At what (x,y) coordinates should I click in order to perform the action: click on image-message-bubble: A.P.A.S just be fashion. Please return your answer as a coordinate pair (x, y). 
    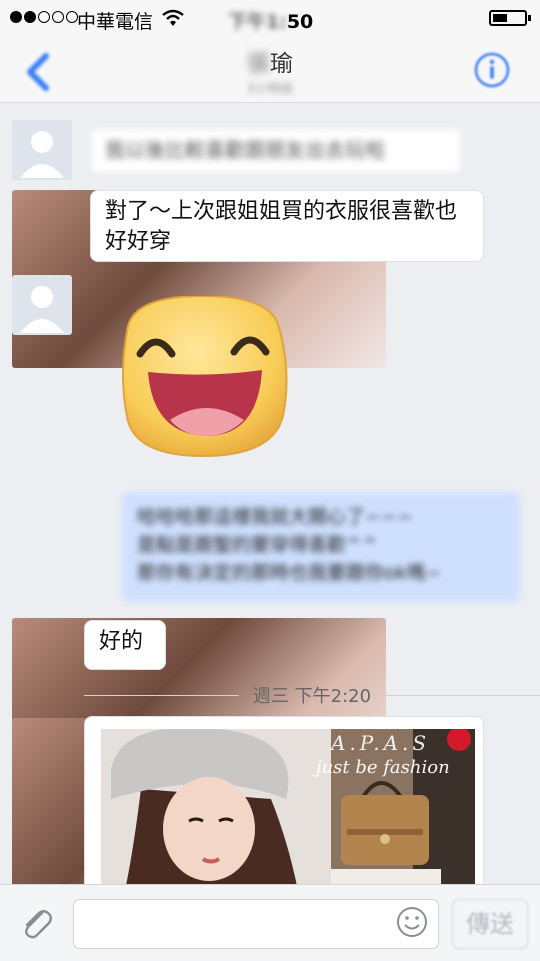
    Looking at the image, I should click on (284, 811).